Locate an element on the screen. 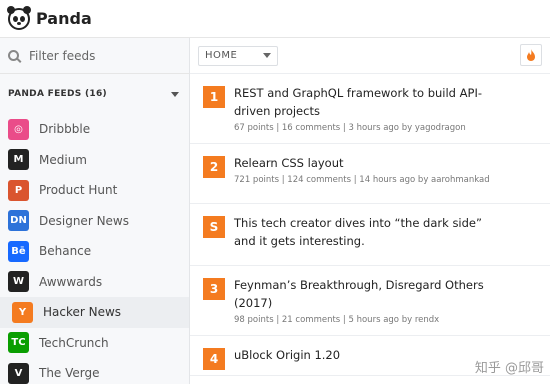 This screenshot has width=550, height=384. view-select-value: HOME is located at coordinates (221, 55).